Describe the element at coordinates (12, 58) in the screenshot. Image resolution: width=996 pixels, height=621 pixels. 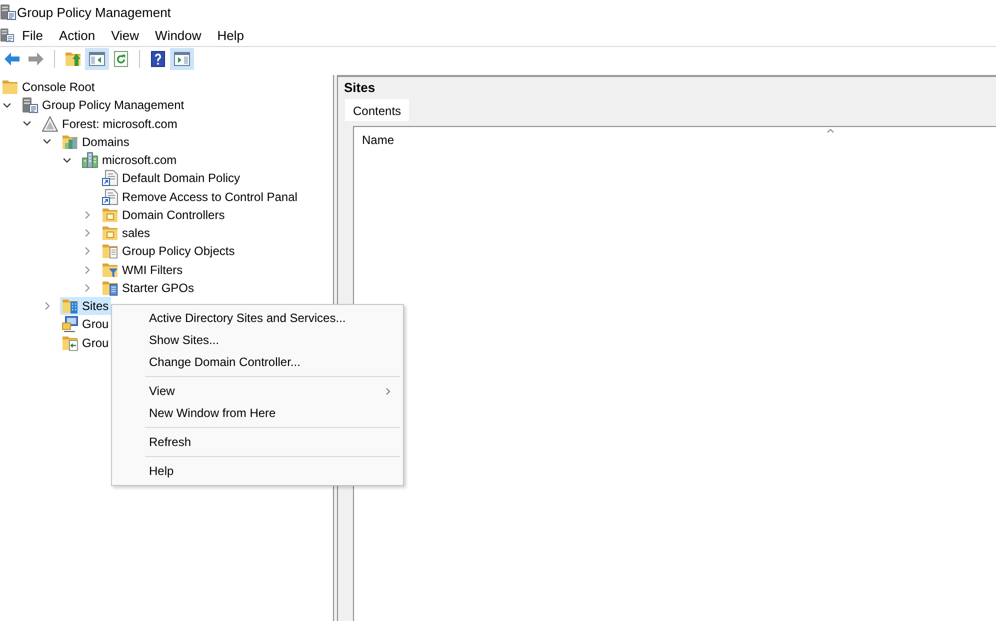
I see `back-arrow-icon` at that location.